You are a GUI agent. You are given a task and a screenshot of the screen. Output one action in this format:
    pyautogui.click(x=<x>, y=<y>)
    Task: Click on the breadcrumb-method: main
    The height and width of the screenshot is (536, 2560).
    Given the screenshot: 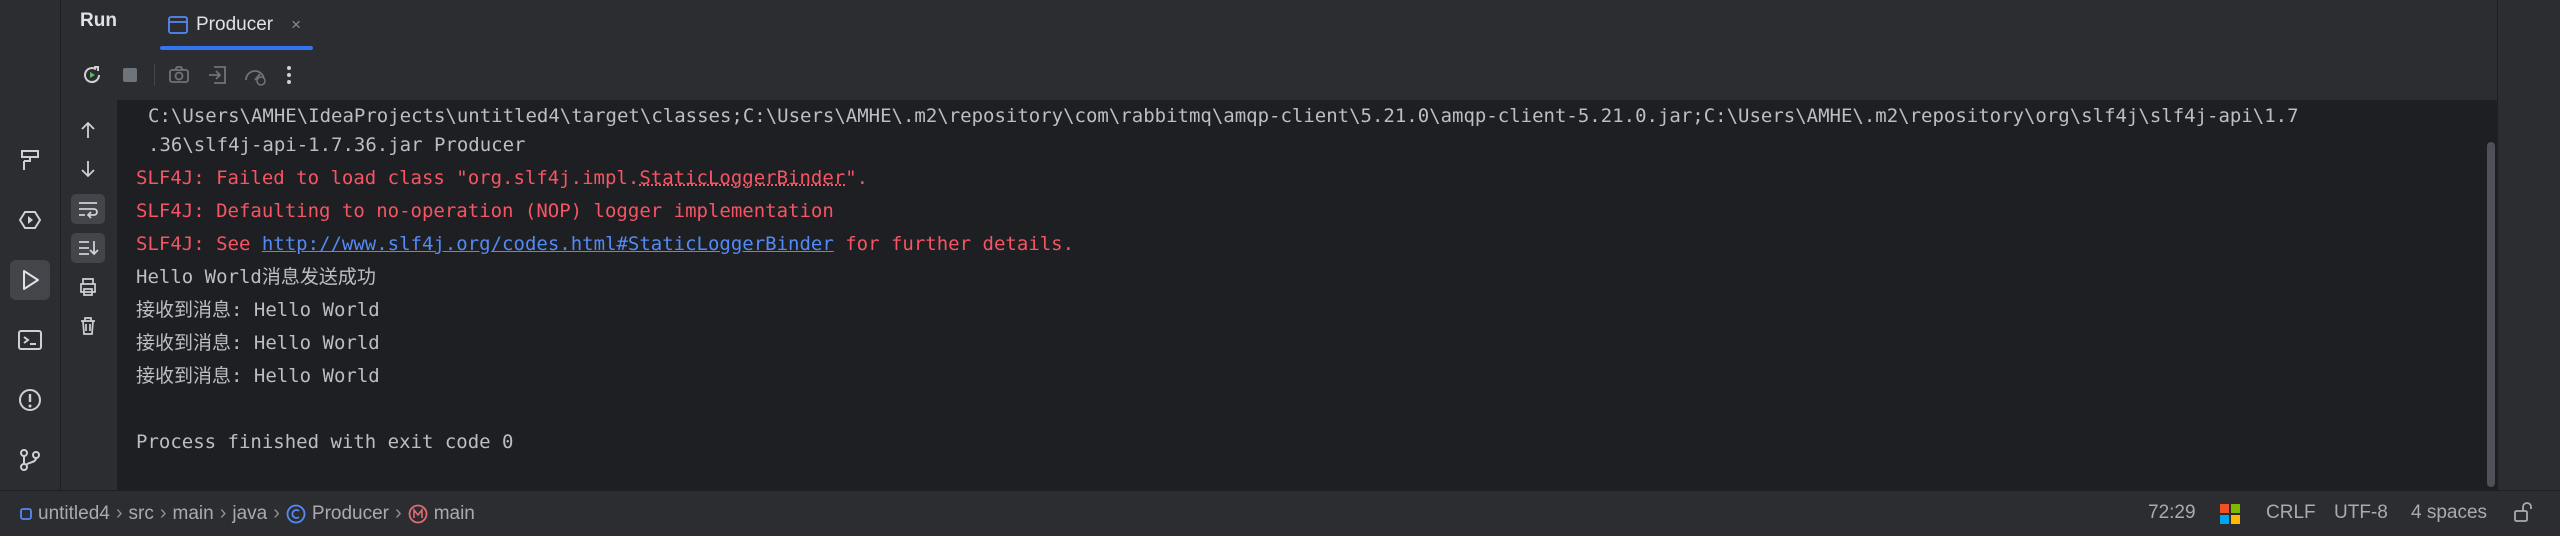 What is the action you would take?
    pyautogui.click(x=454, y=514)
    